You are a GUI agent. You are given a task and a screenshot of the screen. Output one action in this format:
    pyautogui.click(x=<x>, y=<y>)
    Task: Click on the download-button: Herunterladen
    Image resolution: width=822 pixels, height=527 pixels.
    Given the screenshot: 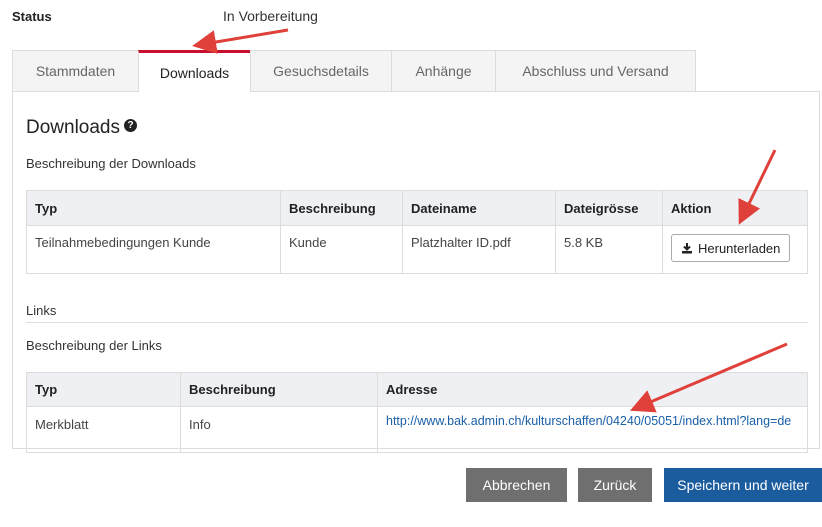 What is the action you would take?
    pyautogui.click(x=731, y=248)
    